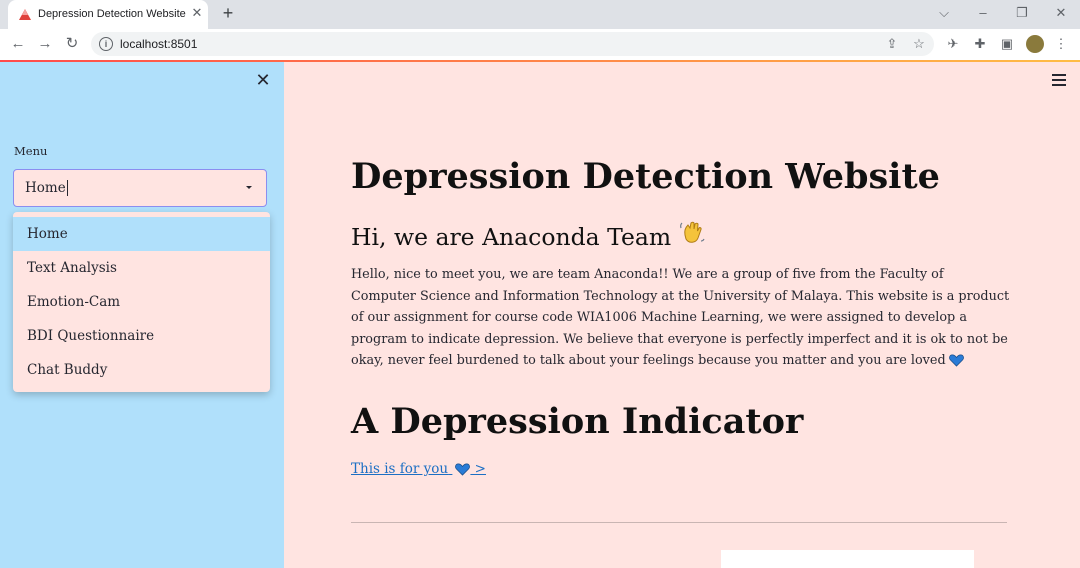  Describe the element at coordinates (540, 14) in the screenshot. I see `browser-tab-bar: Depression Detection Website ✕ + ⌵ – ❐ ✕` at that location.